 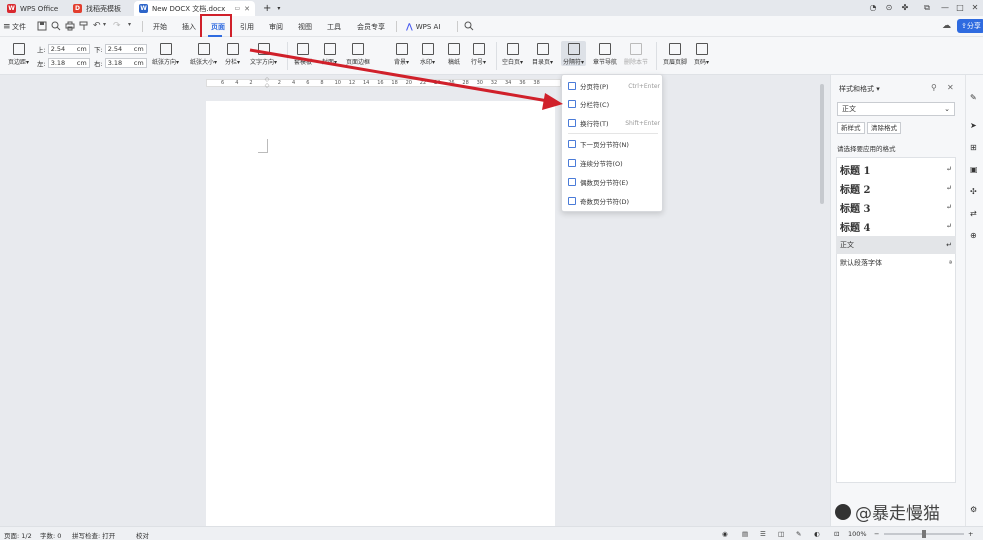 What do you see at coordinates (763, 534) in the screenshot?
I see `outline-view-icon: ☰` at bounding box center [763, 534].